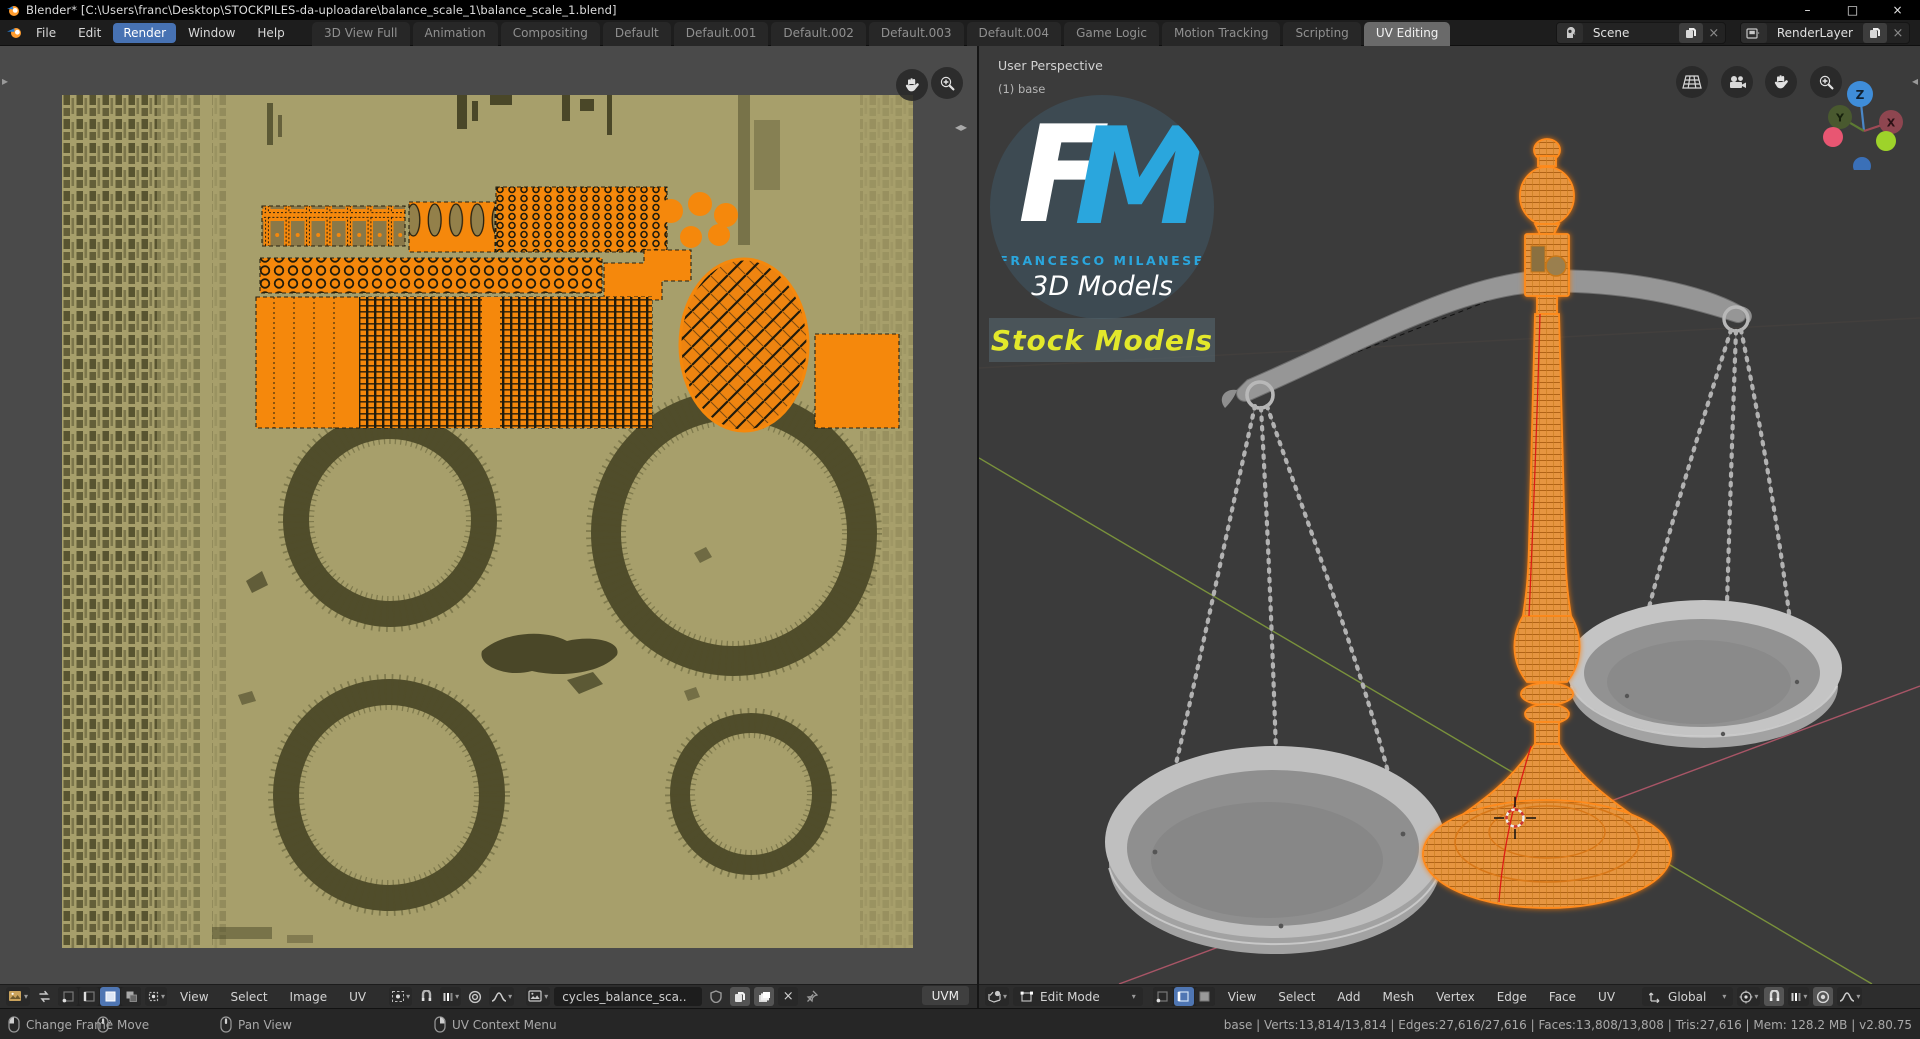  I want to click on mode-label: Edit Mode, so click(1070, 996).